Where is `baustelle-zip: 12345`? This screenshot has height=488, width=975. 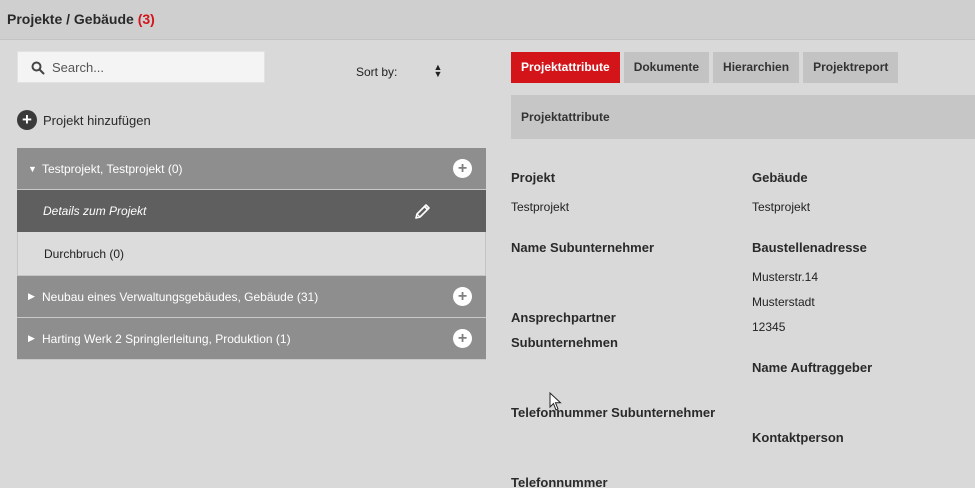 baustelle-zip: 12345 is located at coordinates (769, 327).